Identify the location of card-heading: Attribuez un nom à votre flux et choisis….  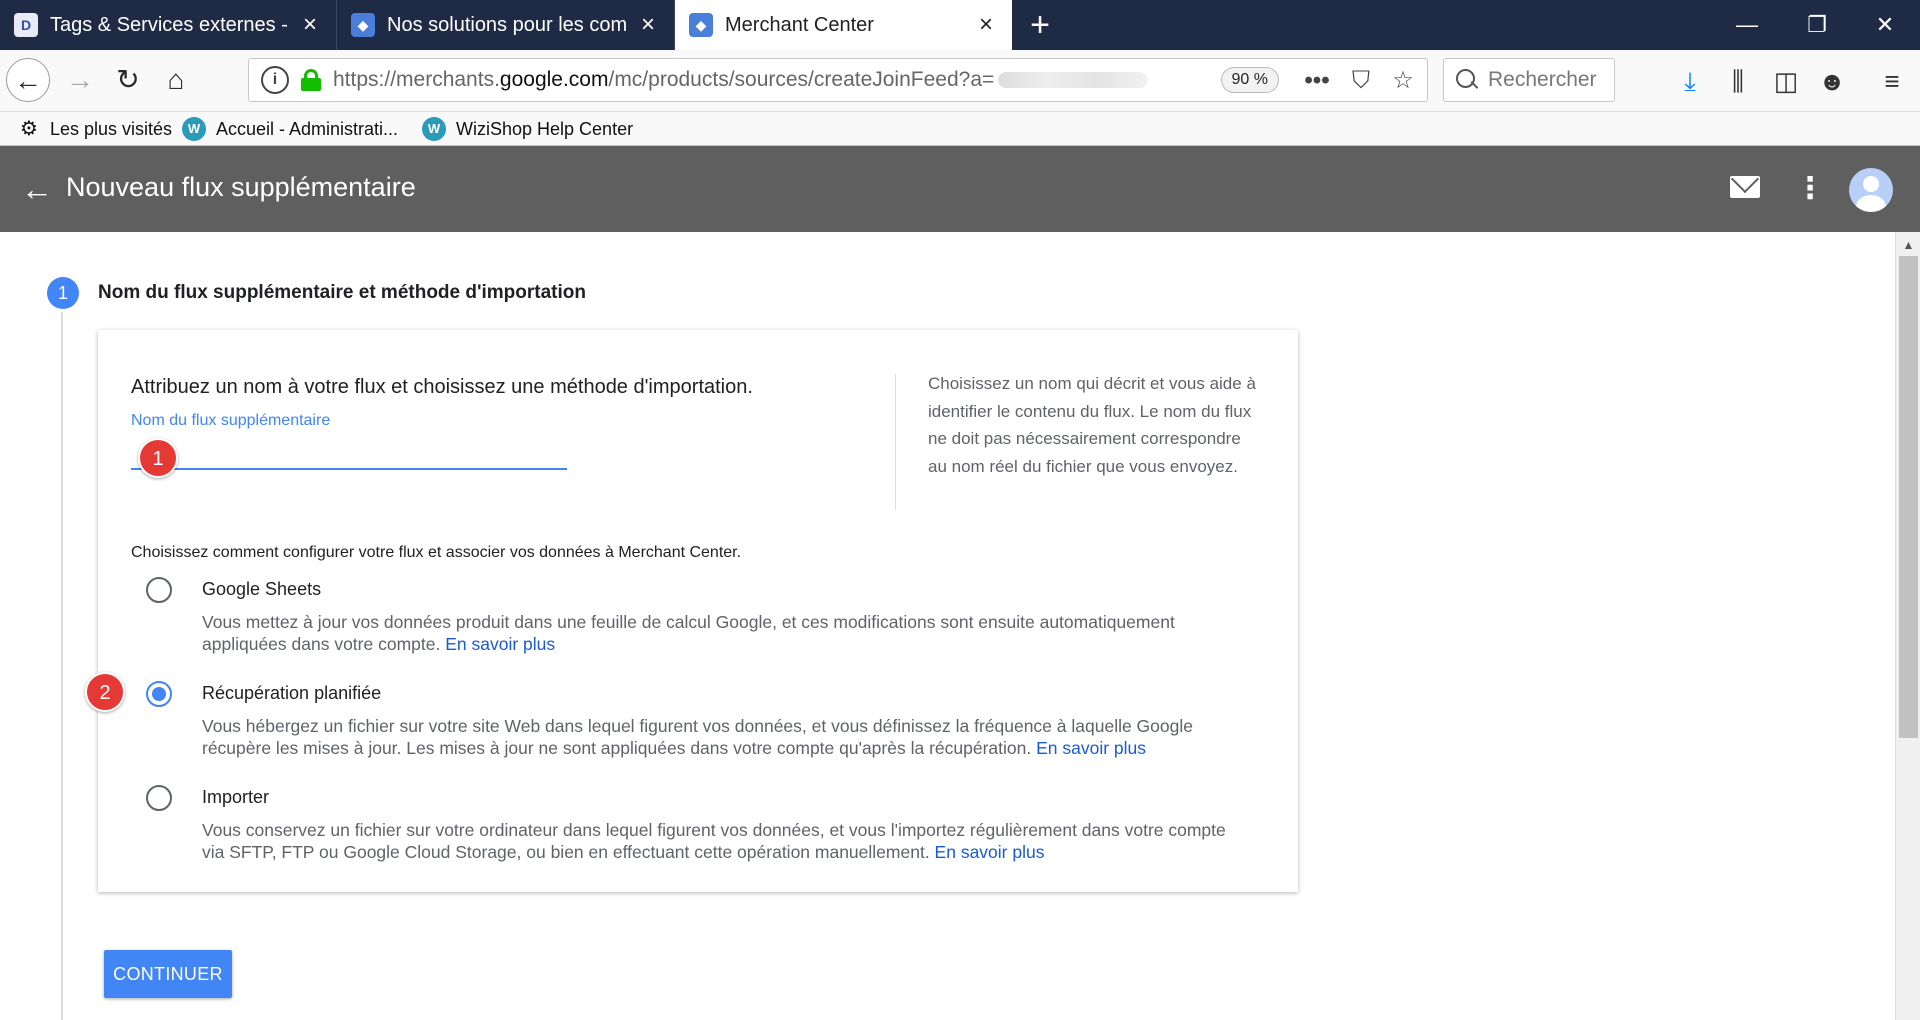
(442, 387).